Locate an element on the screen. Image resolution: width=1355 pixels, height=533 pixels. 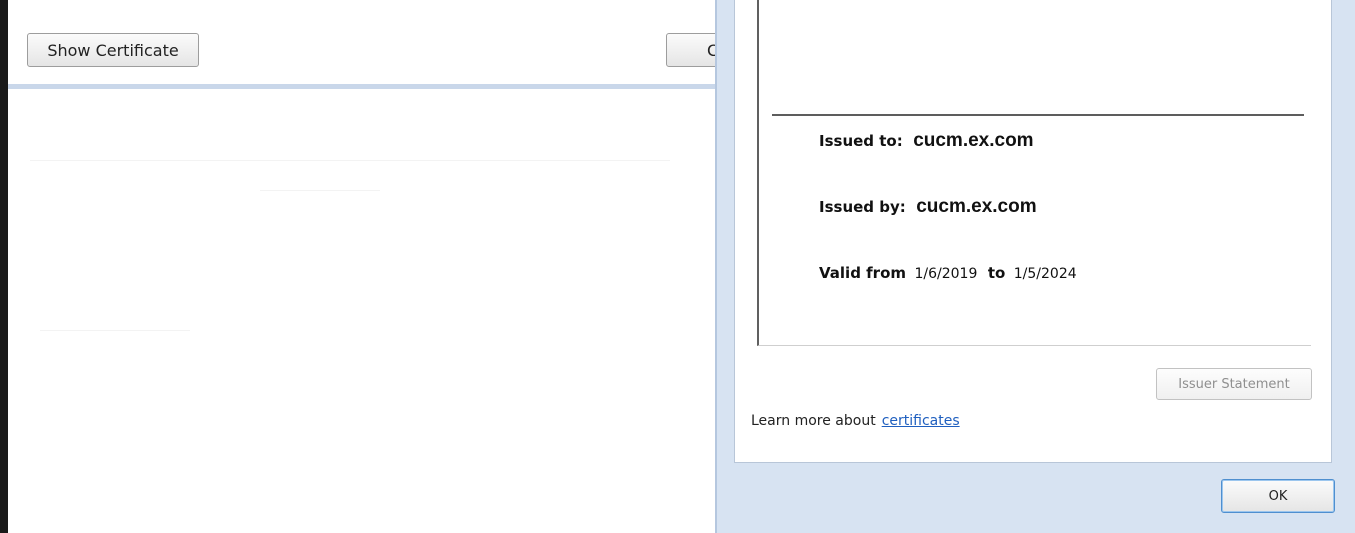
valid-from-label: Valid from is located at coordinates (863, 273).